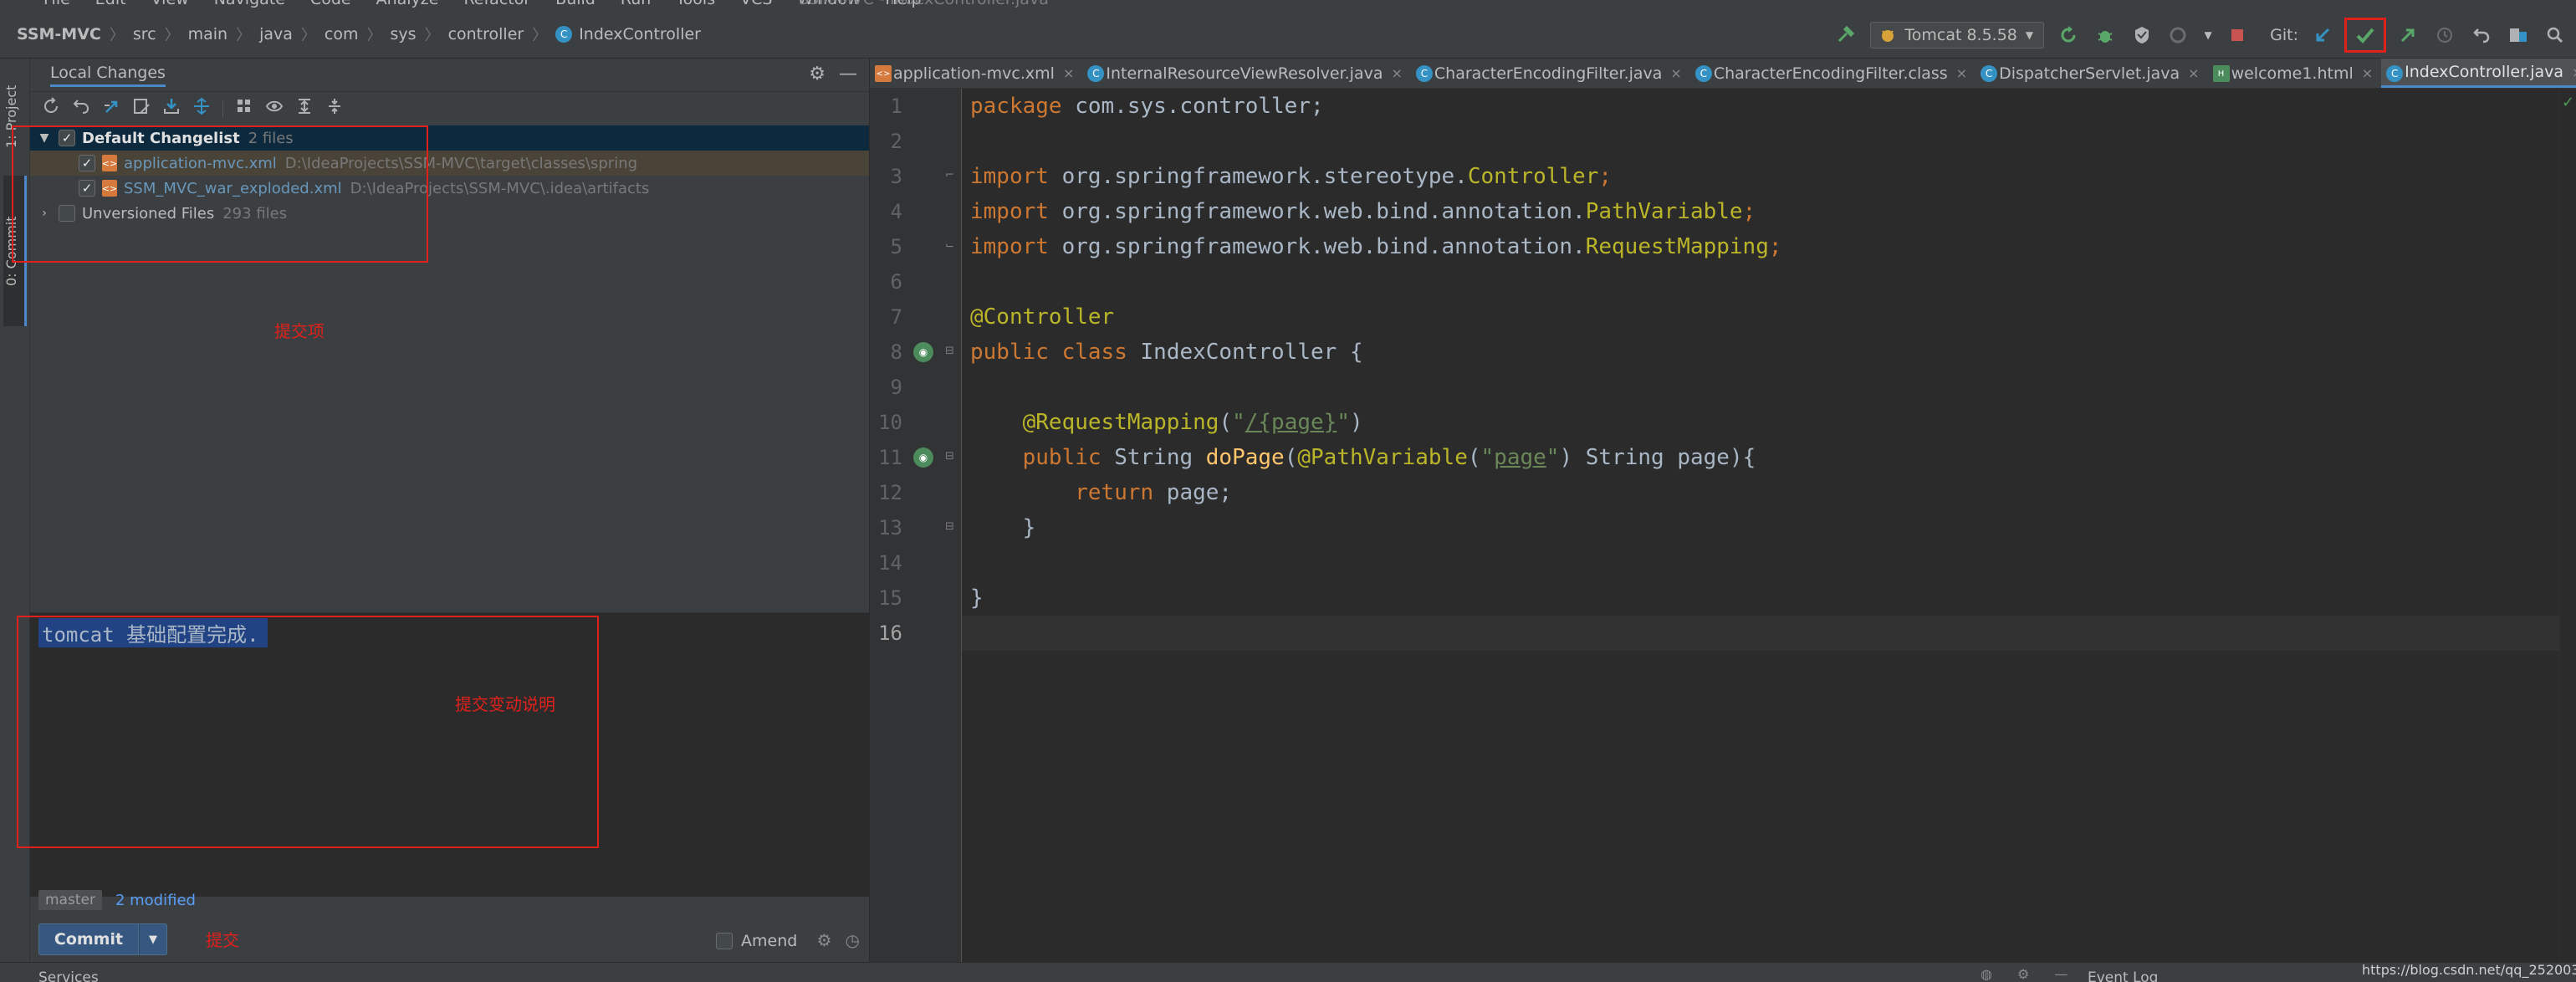  I want to click on group-icon, so click(244, 108).